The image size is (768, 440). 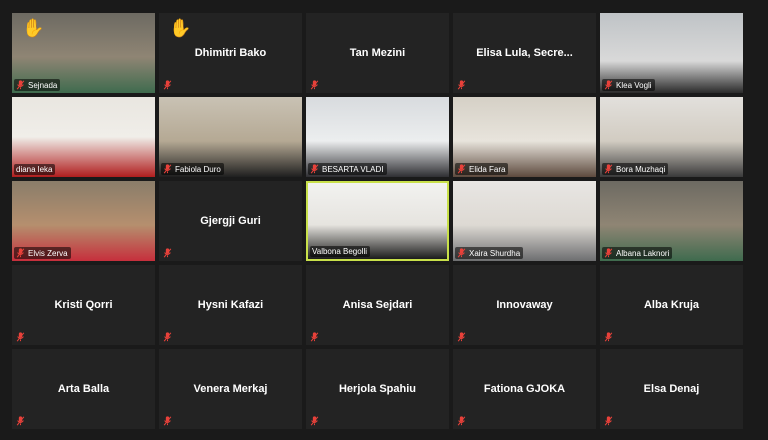 What do you see at coordinates (48, 253) in the screenshot?
I see `participant-name: Elvis Zerva` at bounding box center [48, 253].